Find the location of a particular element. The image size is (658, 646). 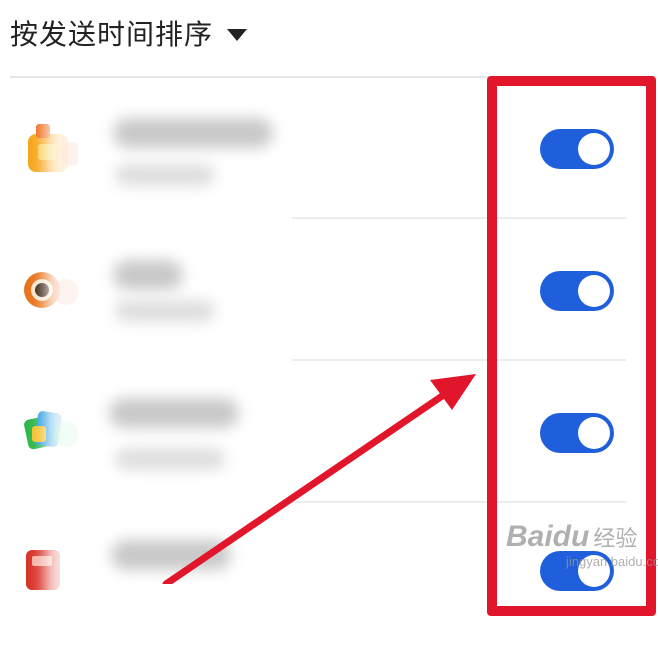

watermark-cn: 经验 is located at coordinates (615, 538).